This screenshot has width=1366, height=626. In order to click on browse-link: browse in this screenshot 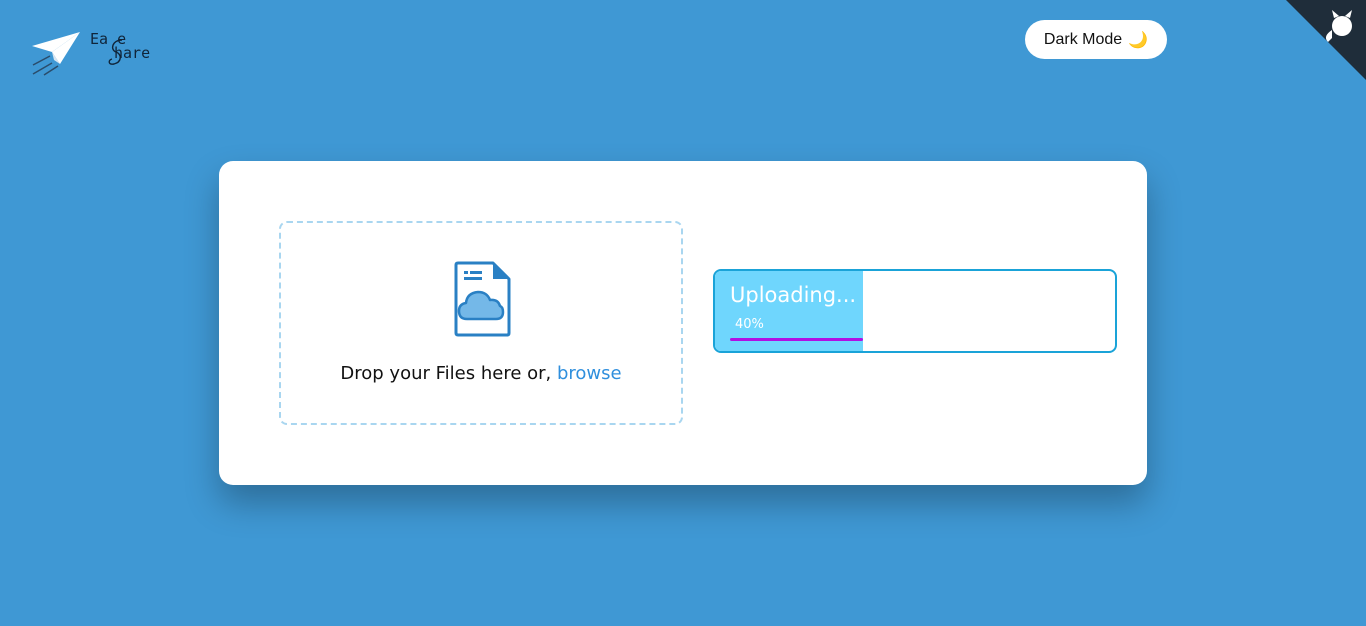, I will do `click(589, 373)`.